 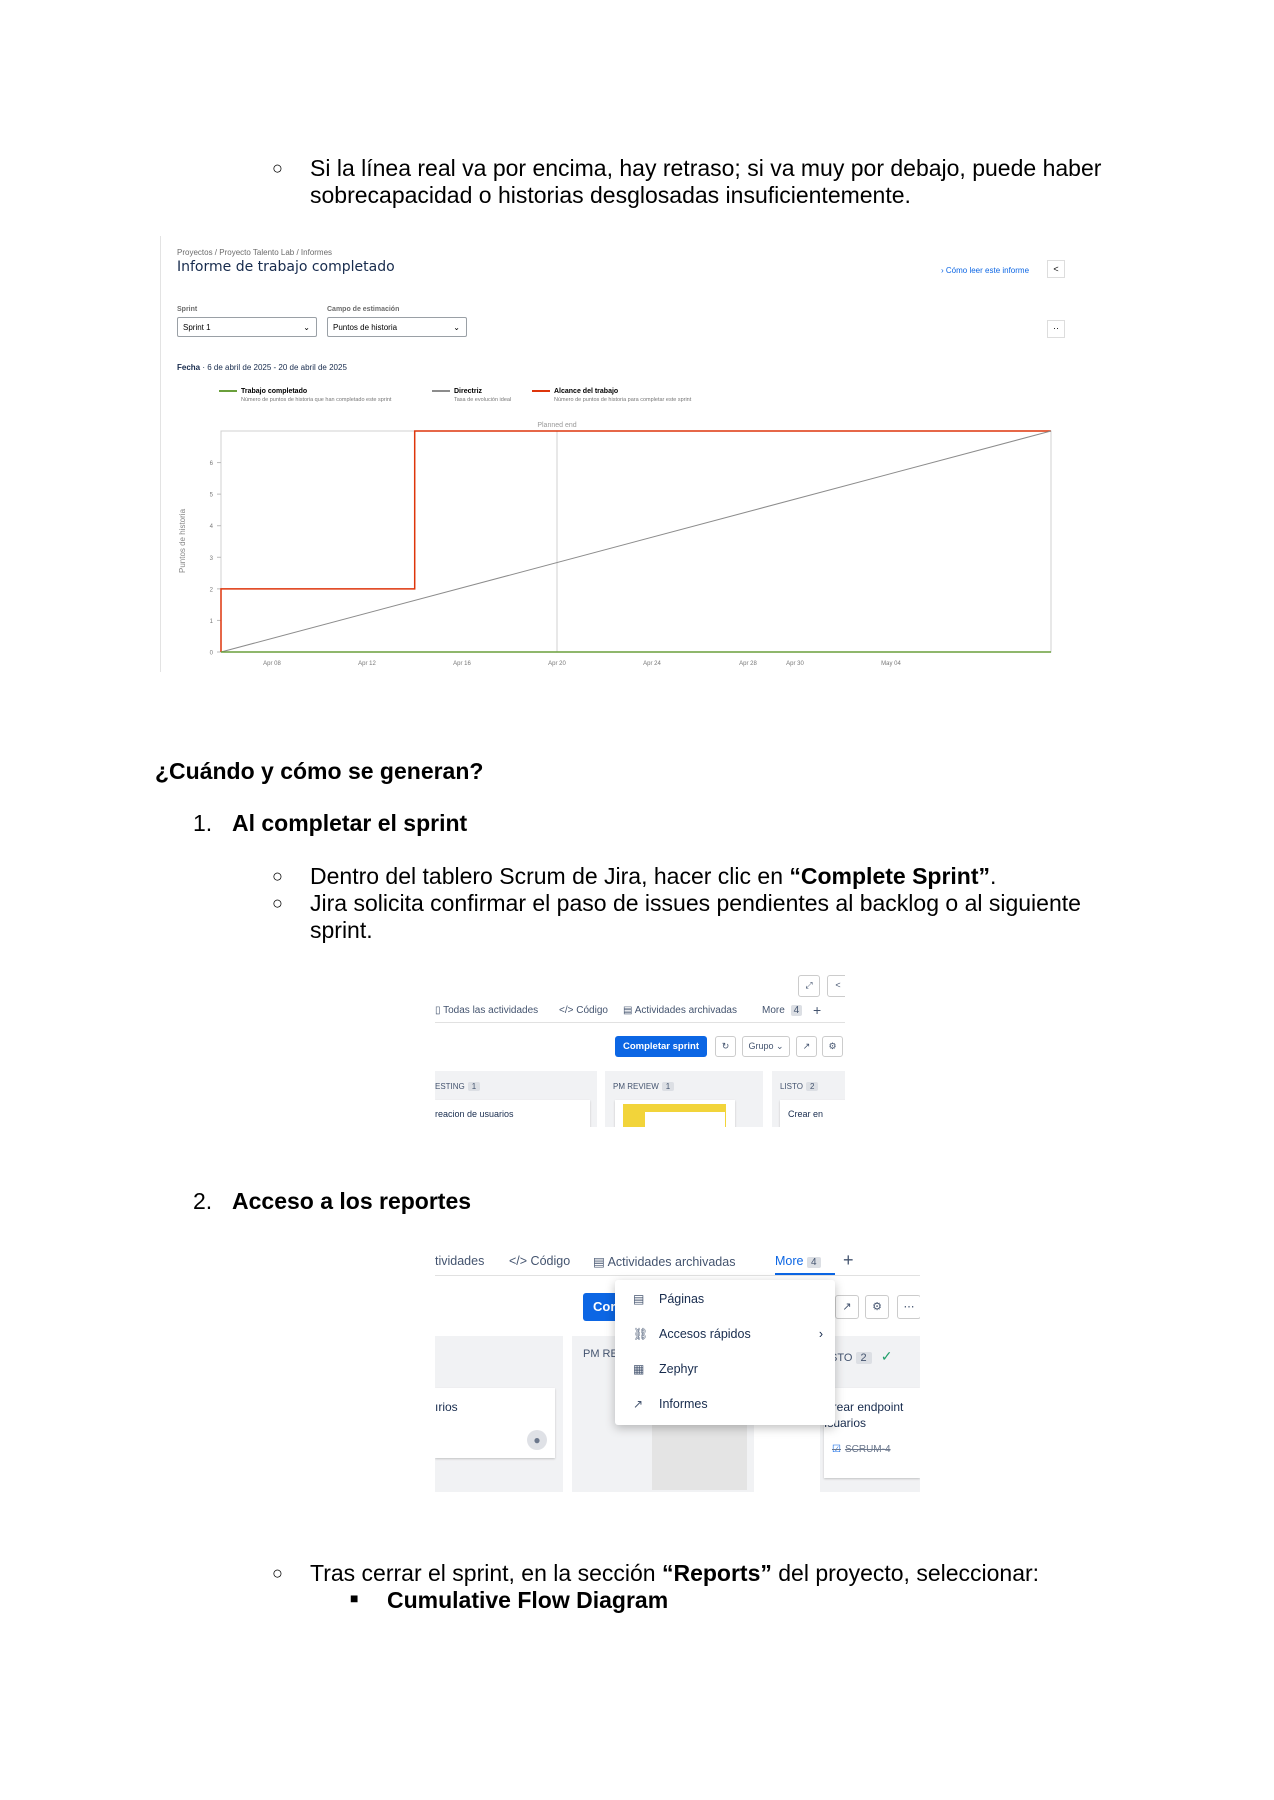 I want to click on menu-item-pages: ▤ Páginas, so click(x=668, y=1299).